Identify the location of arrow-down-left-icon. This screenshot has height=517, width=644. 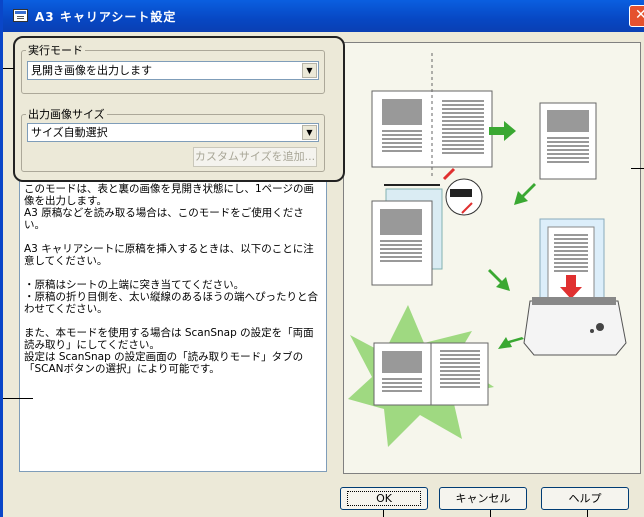
(525, 194).